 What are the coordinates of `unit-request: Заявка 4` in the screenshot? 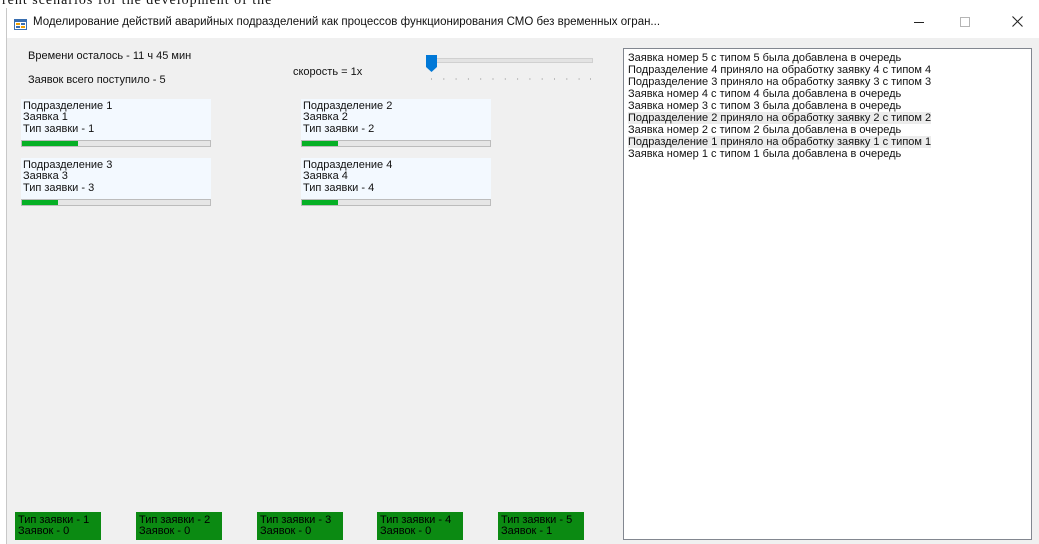 It's located at (325, 176).